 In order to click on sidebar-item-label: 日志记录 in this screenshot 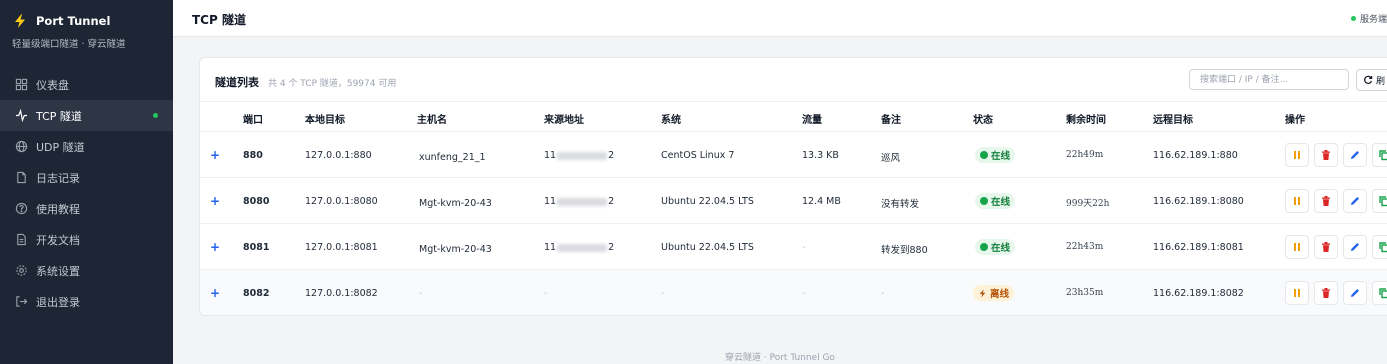, I will do `click(58, 178)`.